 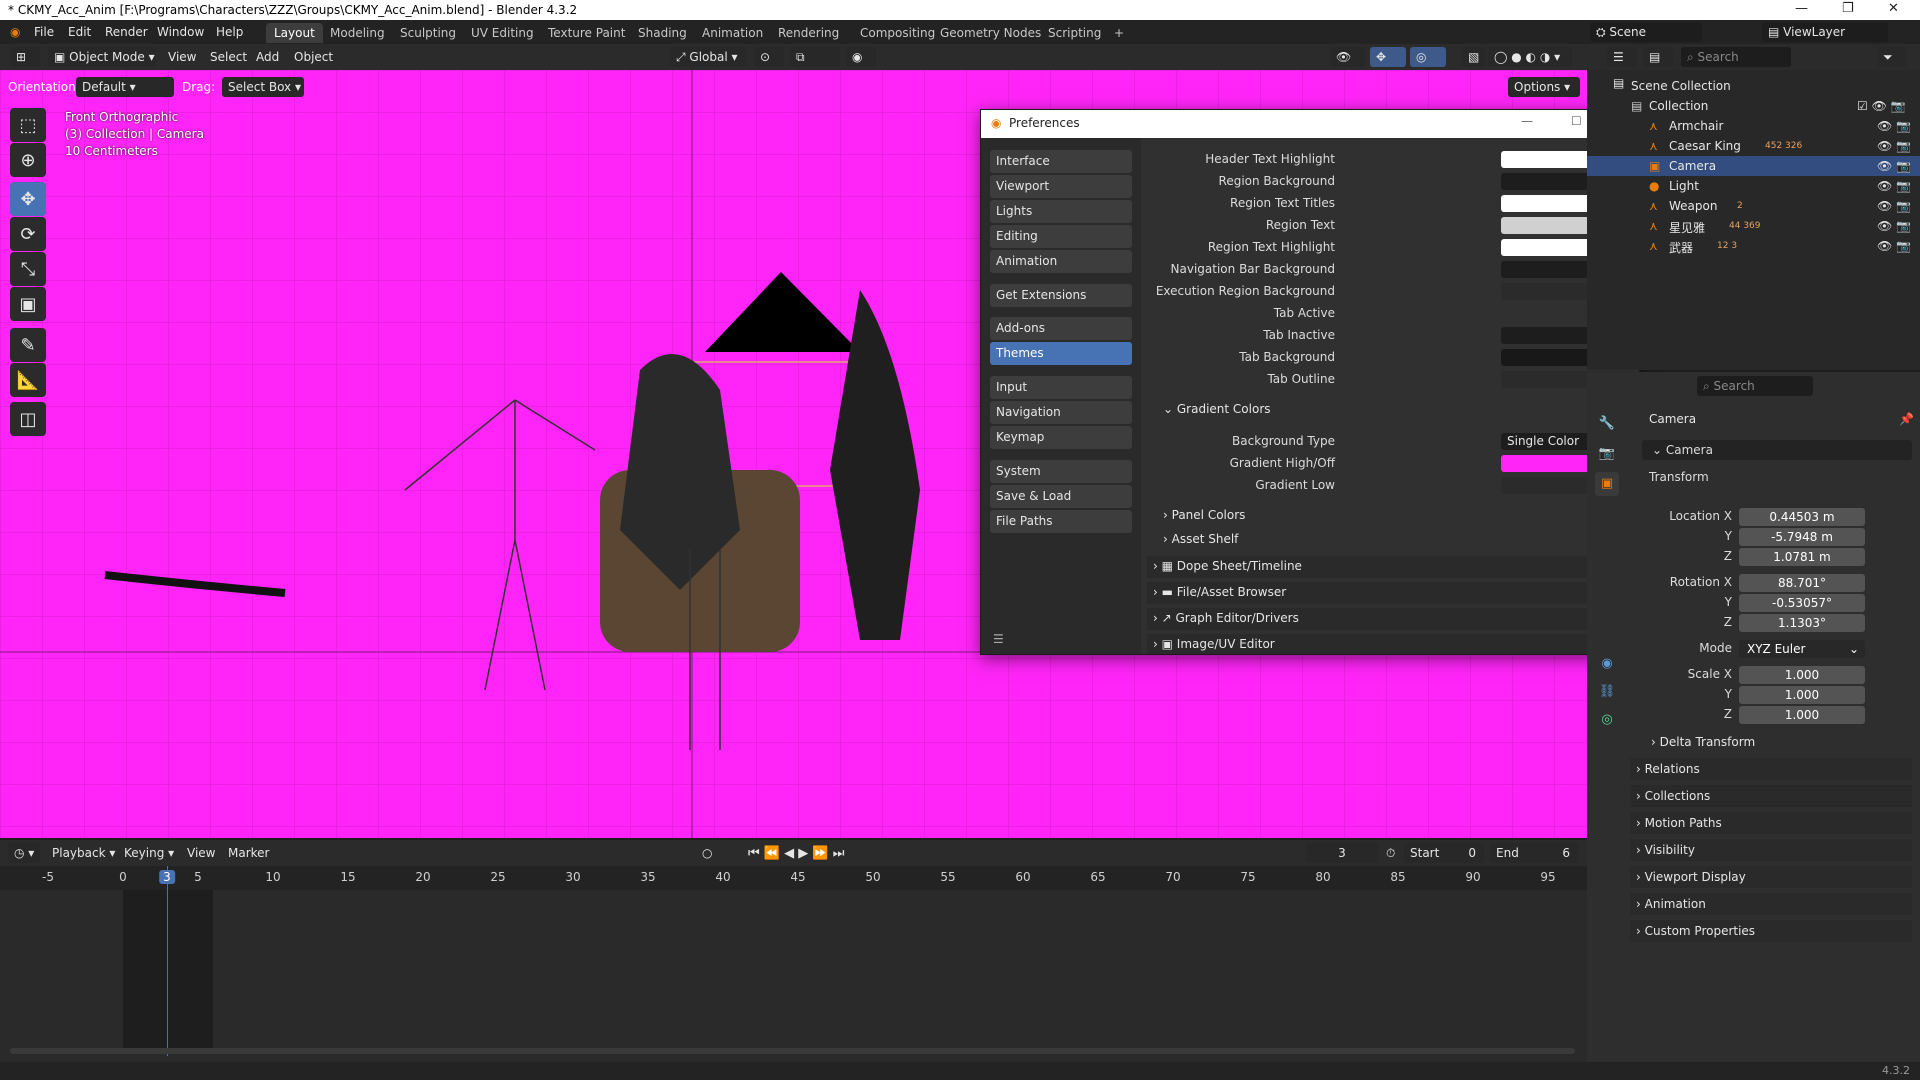 I want to click on xray-icon: ▧, so click(x=1474, y=57).